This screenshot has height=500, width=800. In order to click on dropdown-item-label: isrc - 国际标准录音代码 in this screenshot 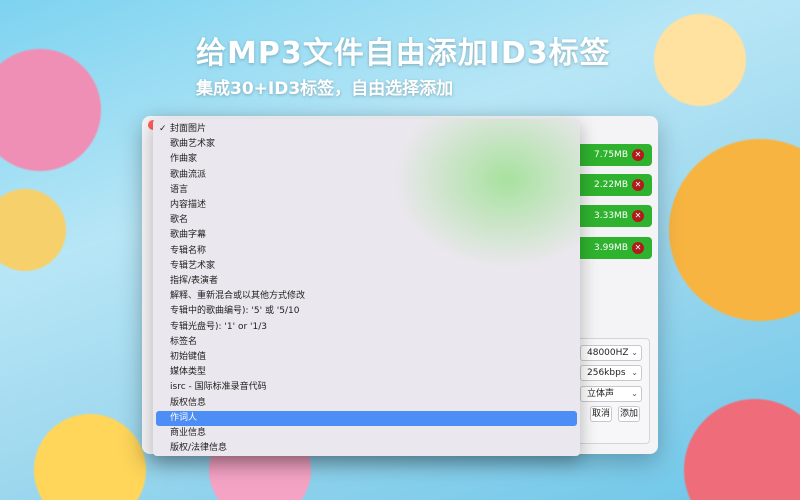, I will do `click(218, 387)`.